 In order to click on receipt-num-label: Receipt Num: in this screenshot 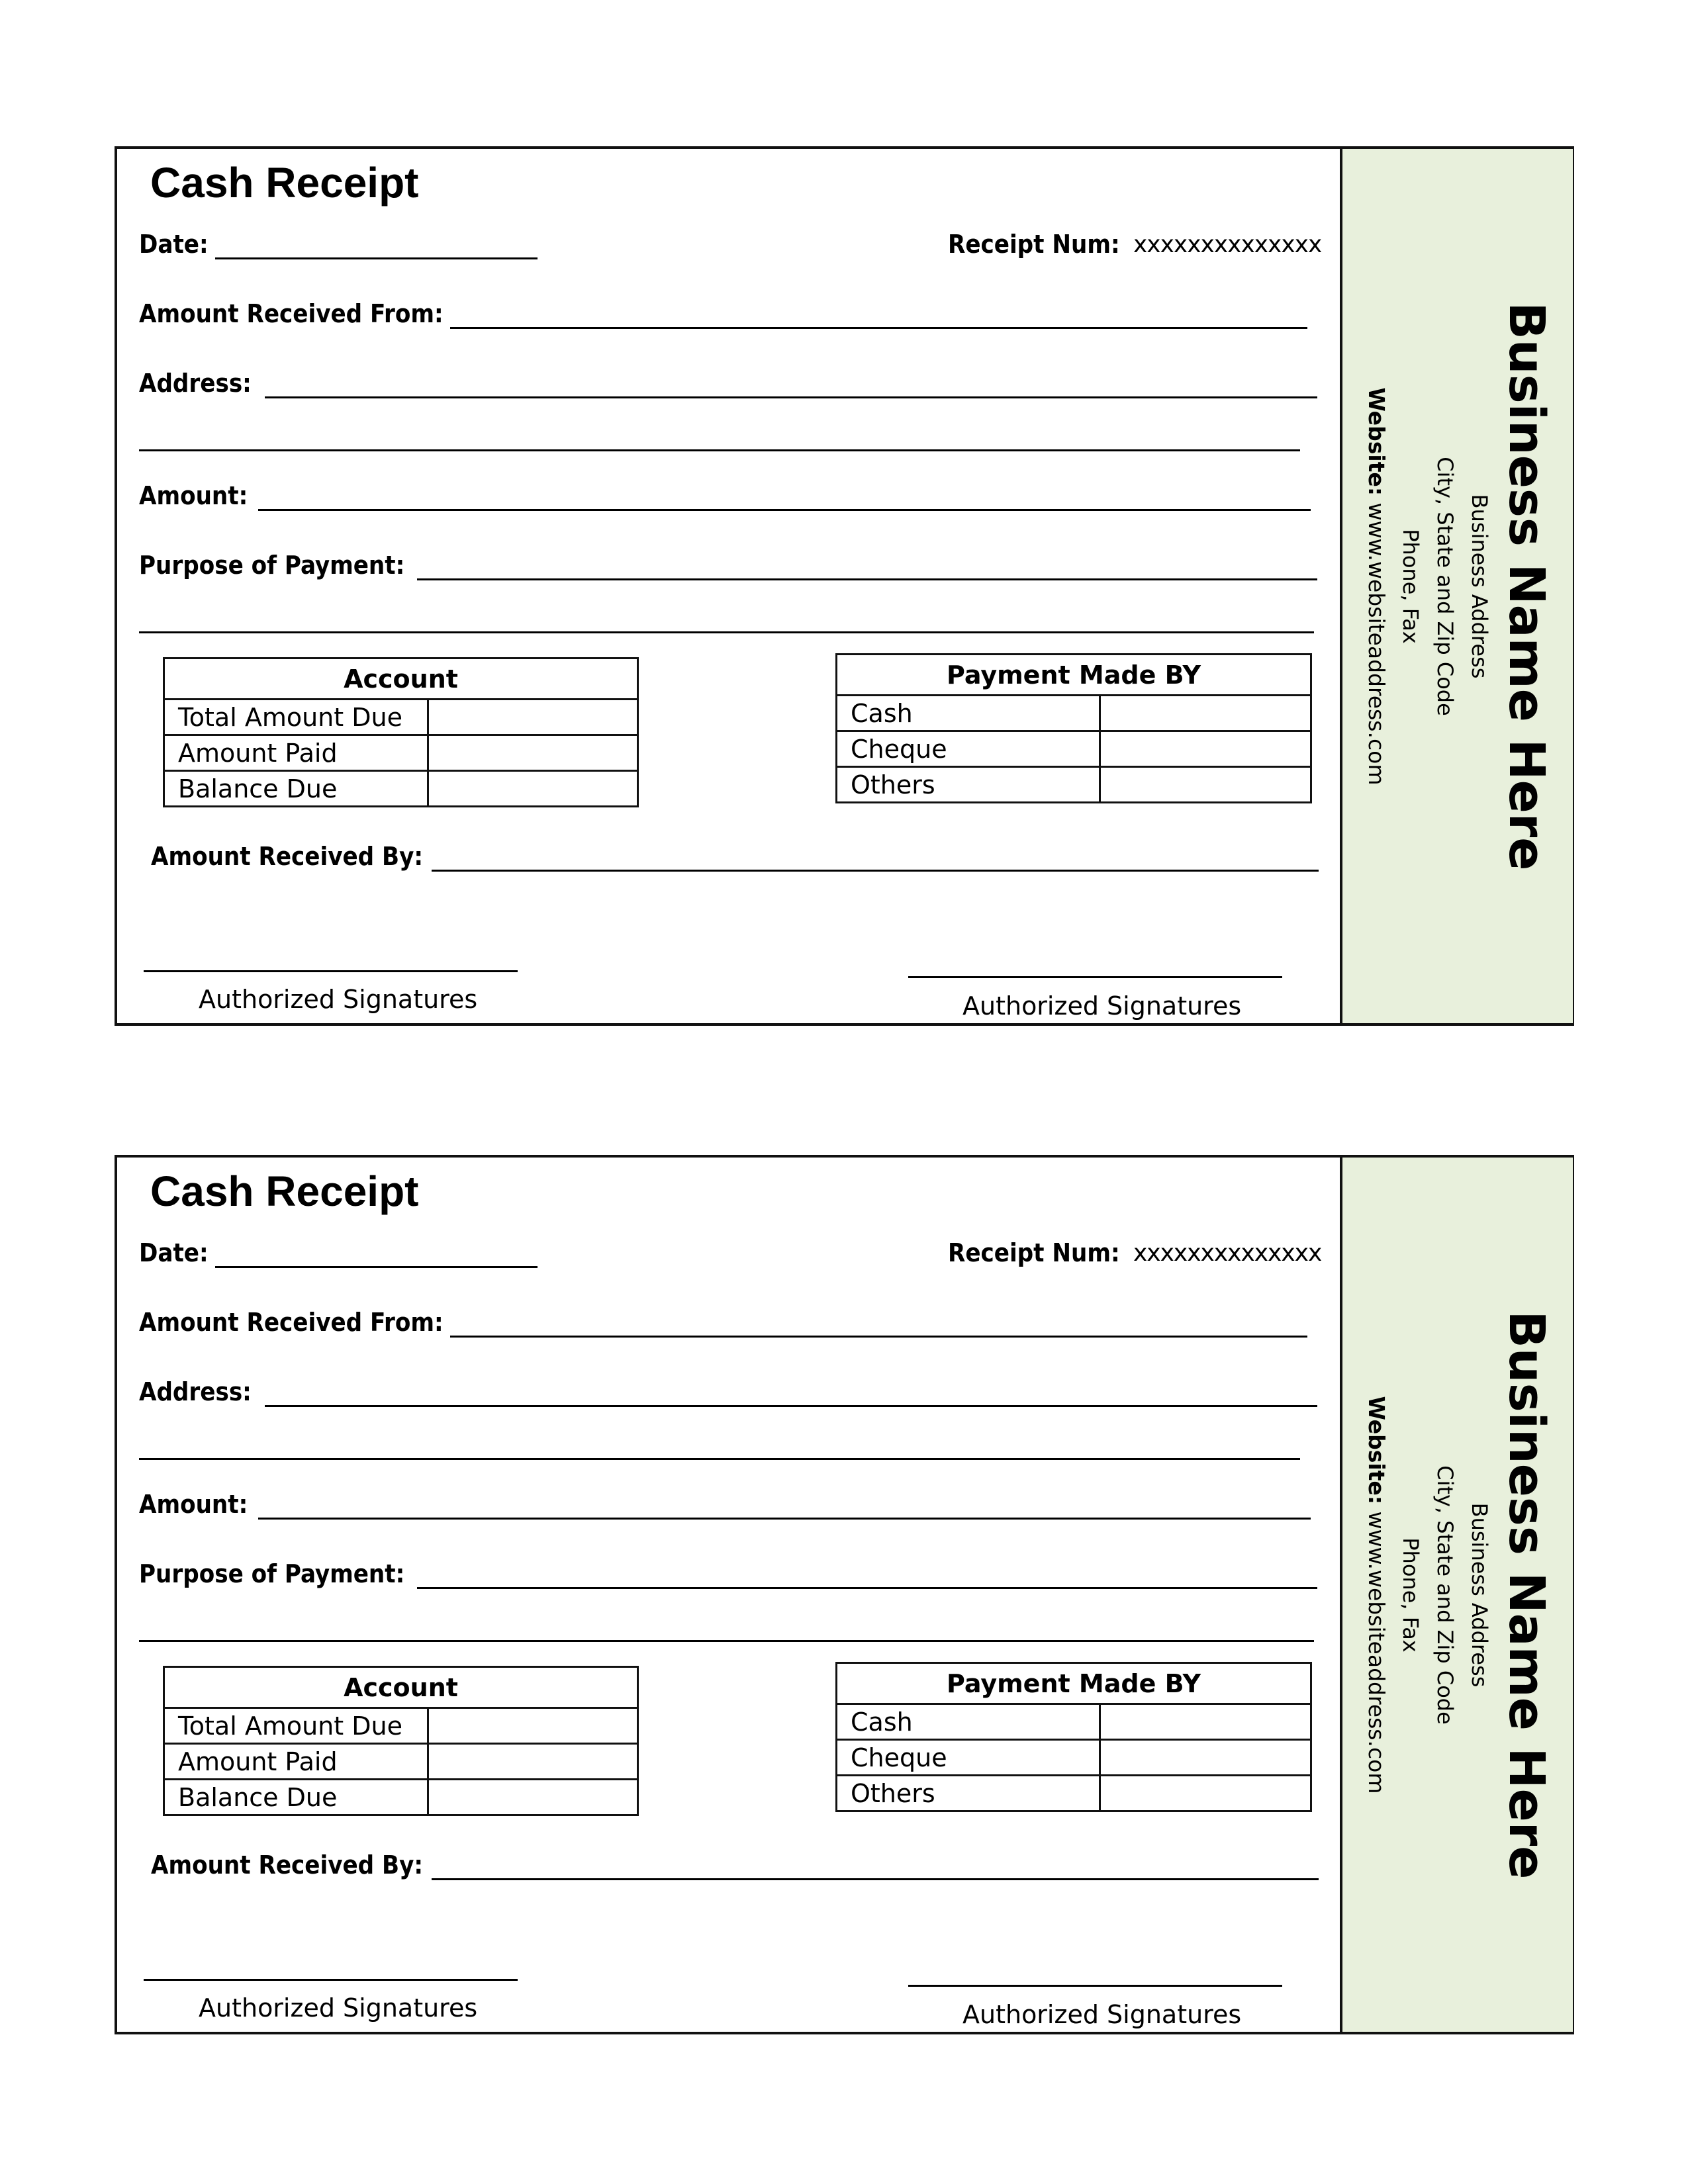, I will do `click(1034, 1252)`.